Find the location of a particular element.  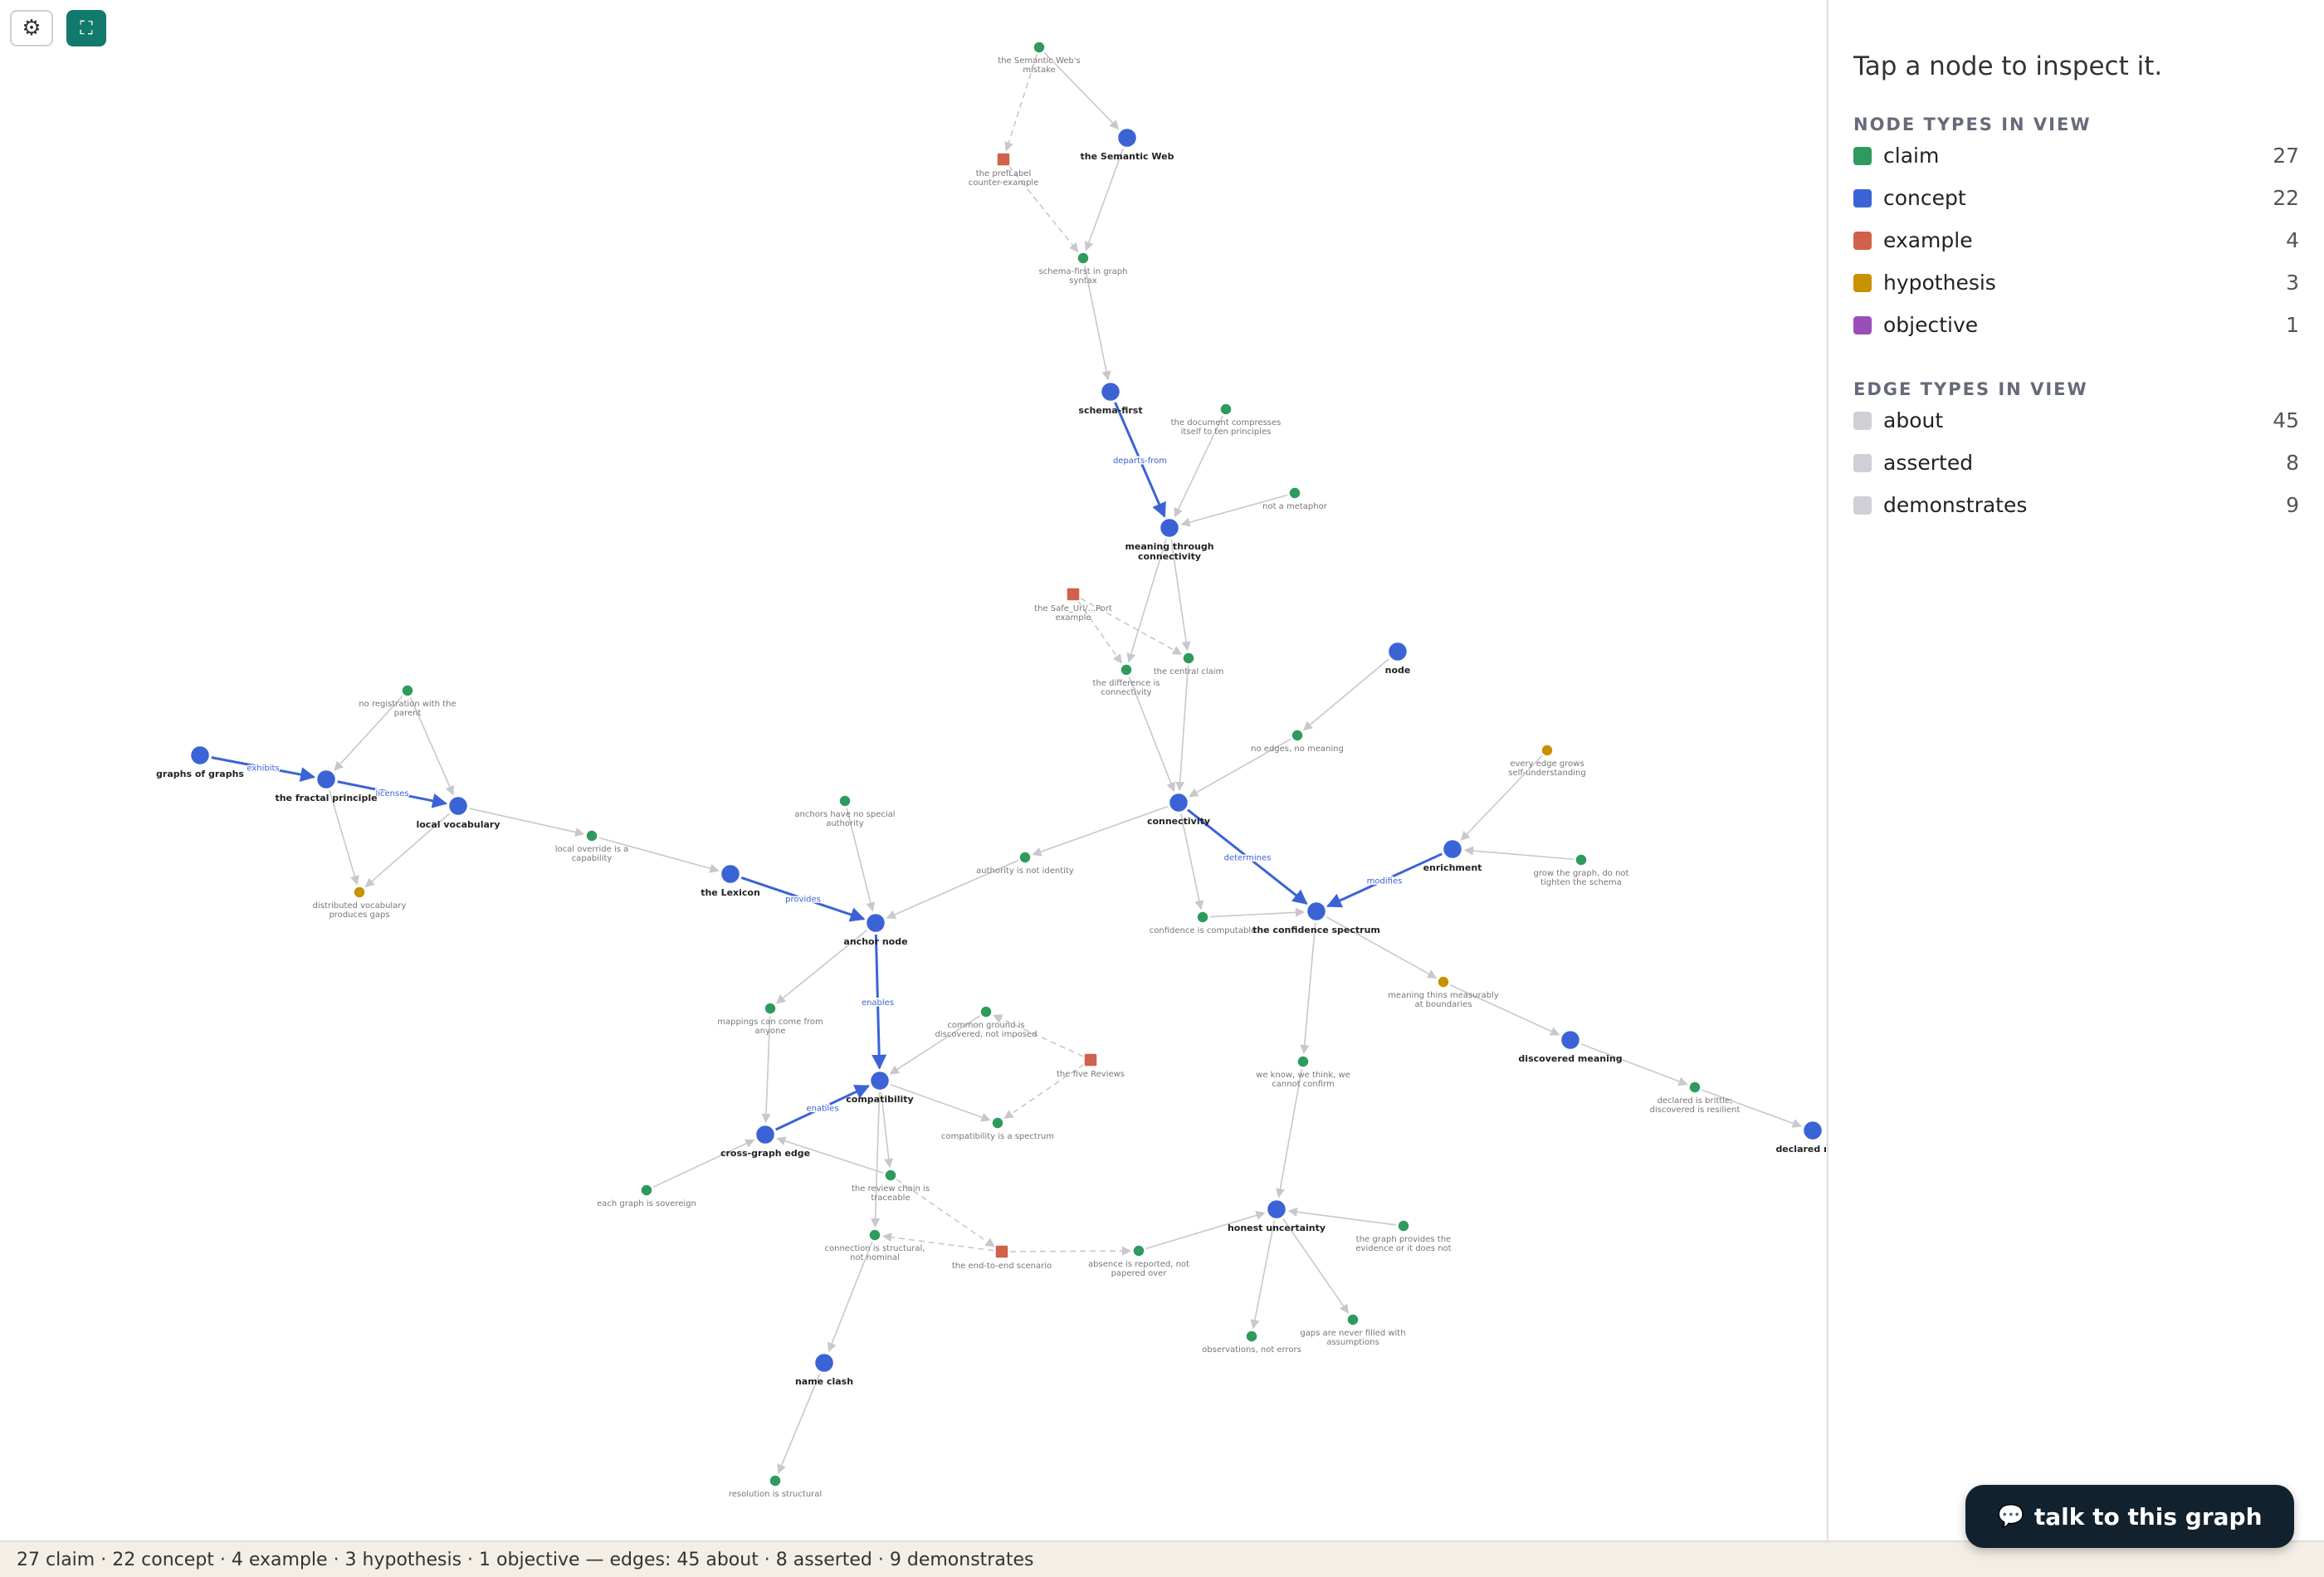

graph-node-concept: meaning throughconnectivity is located at coordinates (1169, 539).